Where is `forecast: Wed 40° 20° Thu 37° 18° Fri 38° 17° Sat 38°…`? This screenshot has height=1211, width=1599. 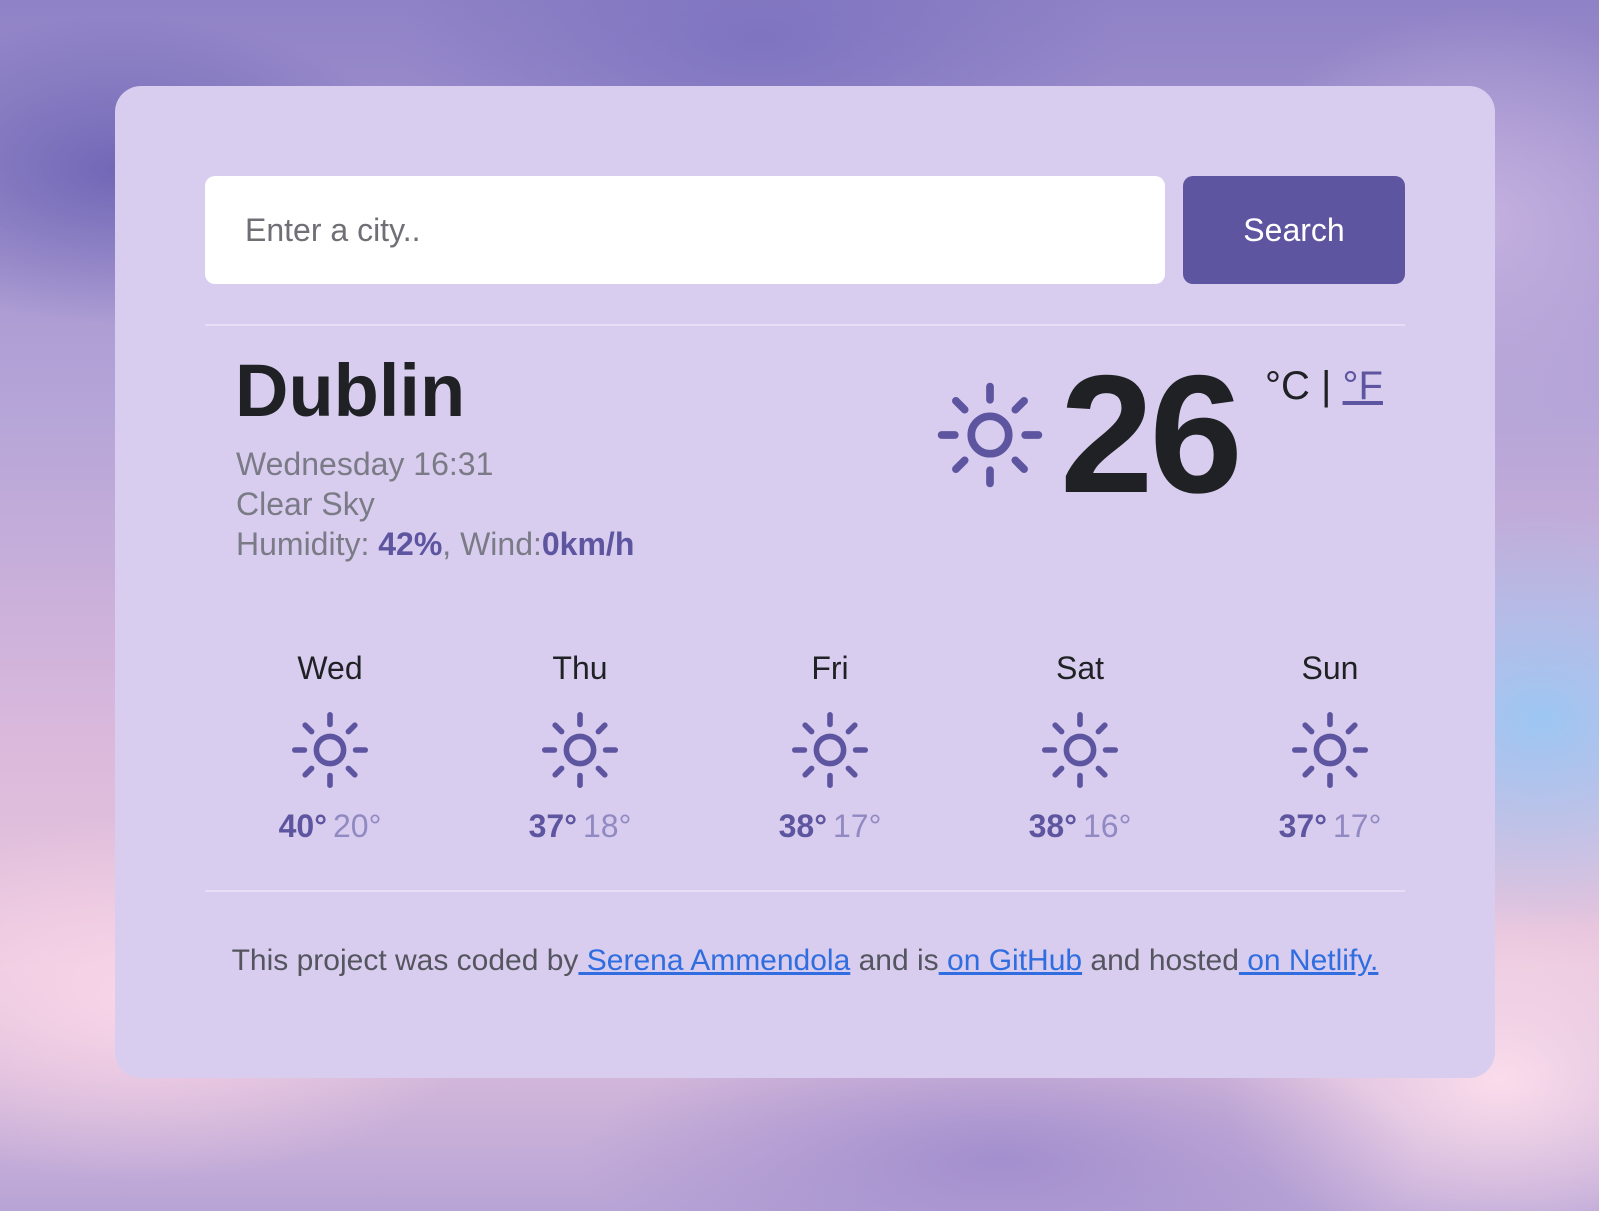 forecast: Wed 40° 20° Thu 37° 18° Fri 38° 17° Sat 38°… is located at coordinates (830, 748).